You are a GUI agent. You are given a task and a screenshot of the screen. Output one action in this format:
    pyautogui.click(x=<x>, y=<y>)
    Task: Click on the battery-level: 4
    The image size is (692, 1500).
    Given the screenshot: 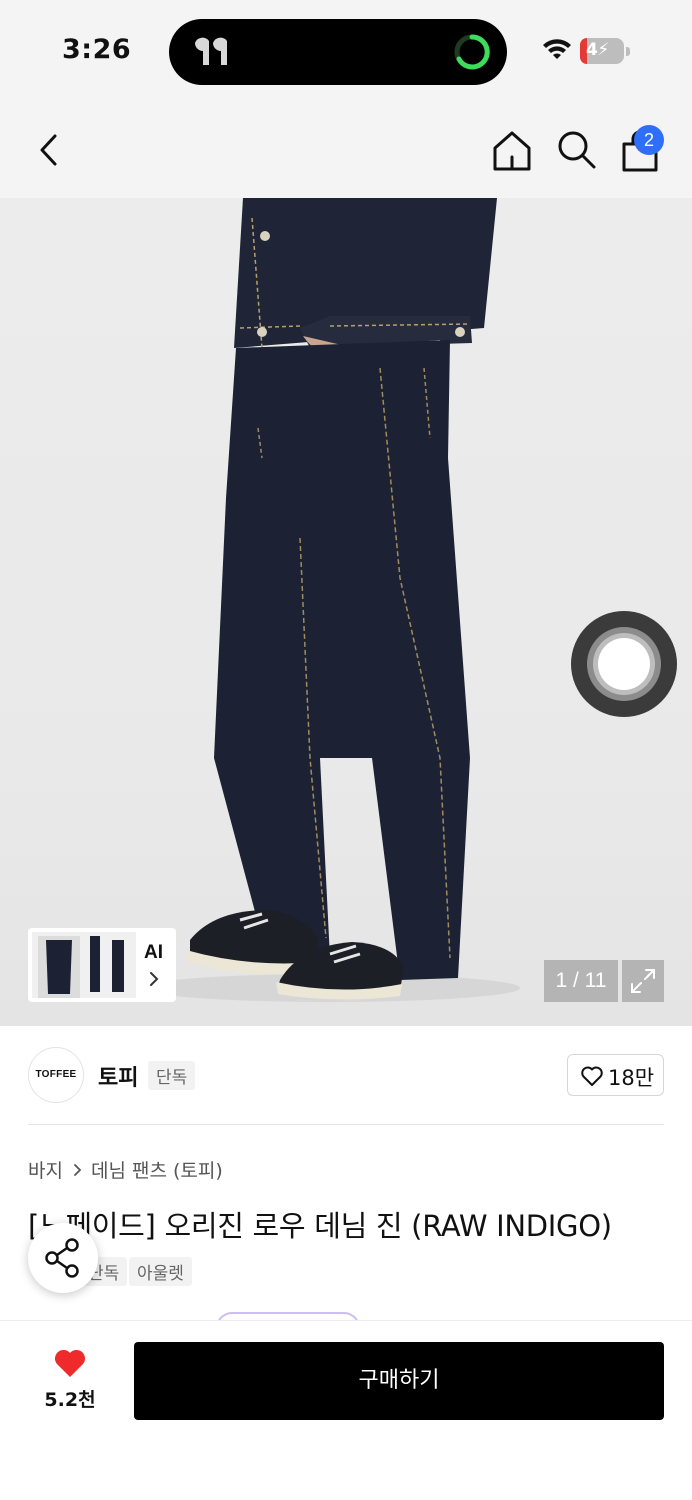 What is the action you would take?
    pyautogui.click(x=592, y=50)
    